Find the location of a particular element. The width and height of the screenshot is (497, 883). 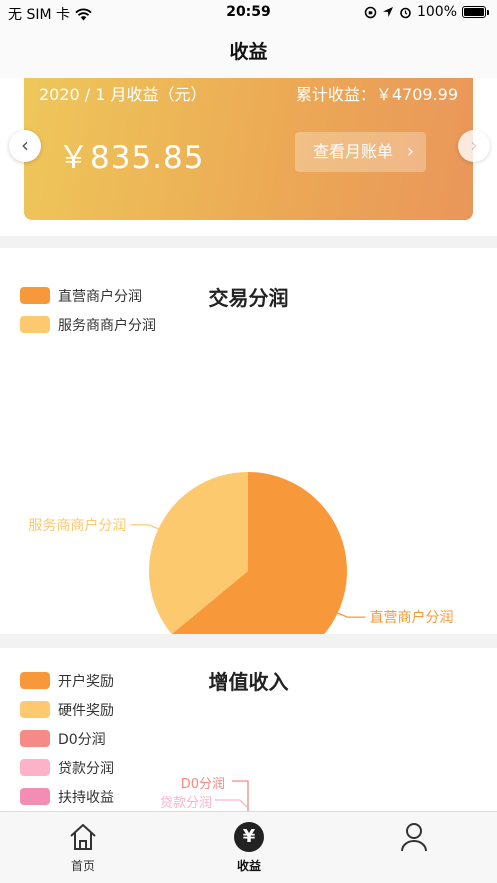

pie-slice-label: 贷款分润 is located at coordinates (186, 803).